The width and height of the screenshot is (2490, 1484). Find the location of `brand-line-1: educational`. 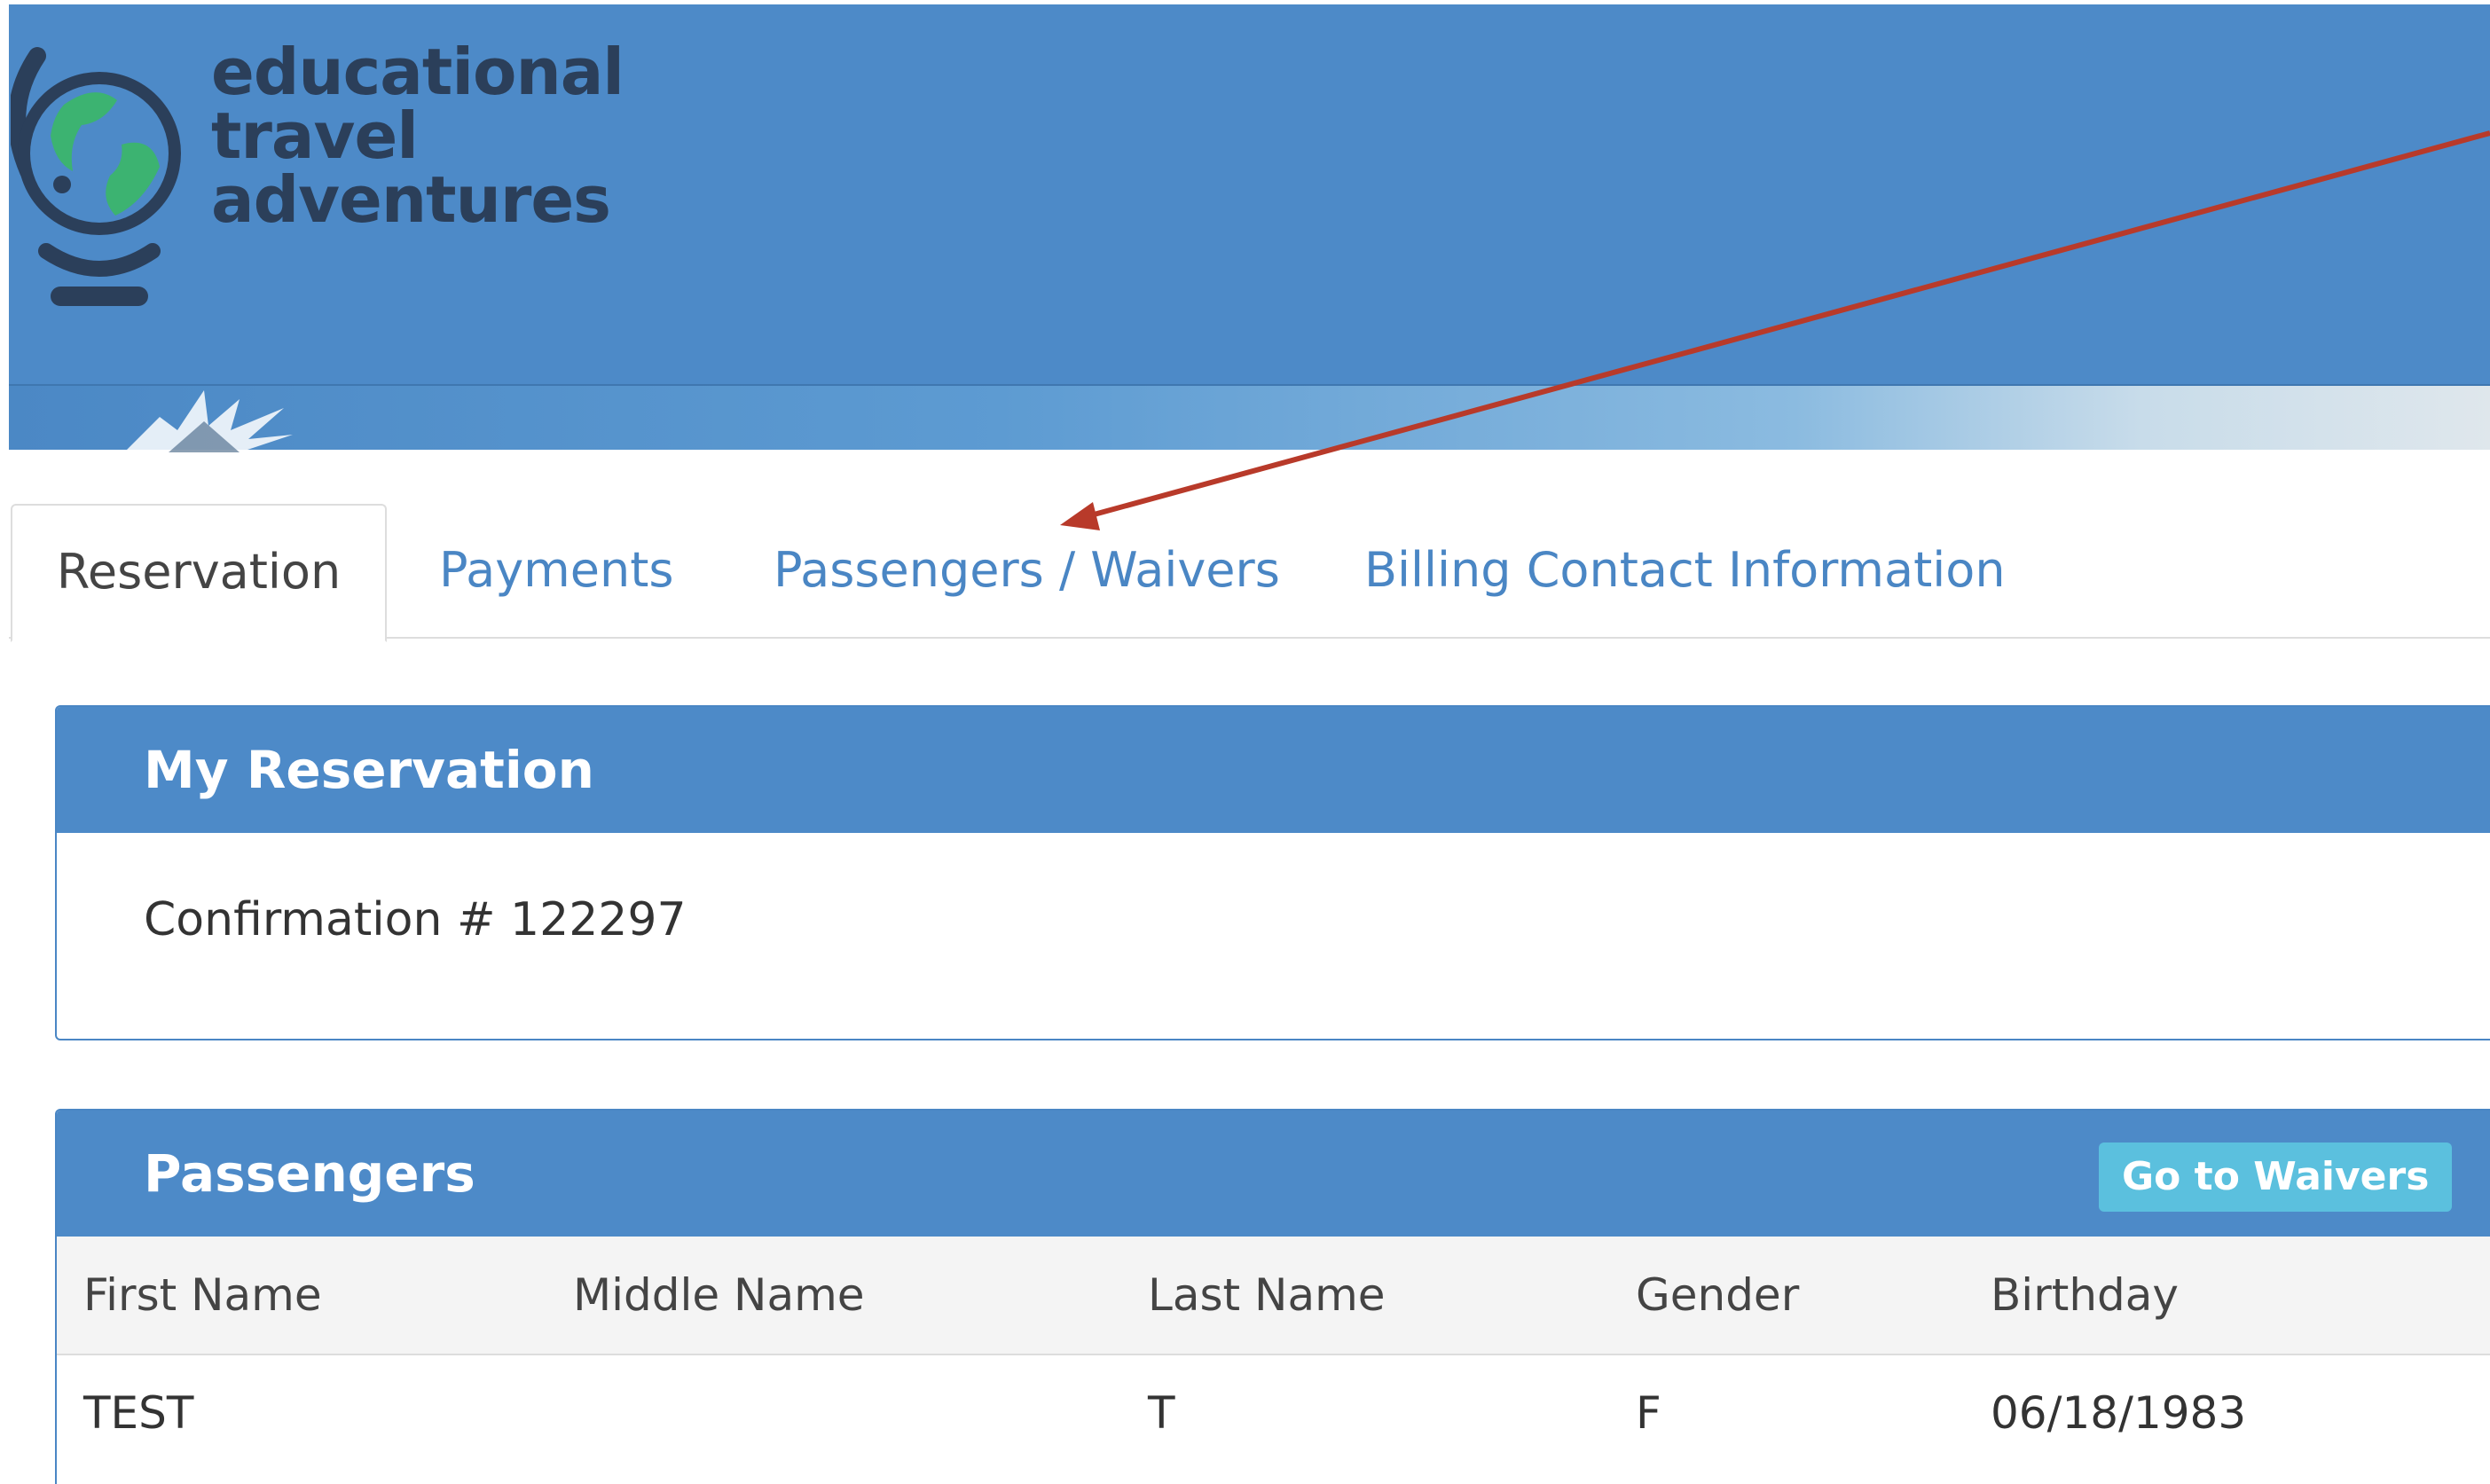

brand-line-1: educational is located at coordinates (417, 72).